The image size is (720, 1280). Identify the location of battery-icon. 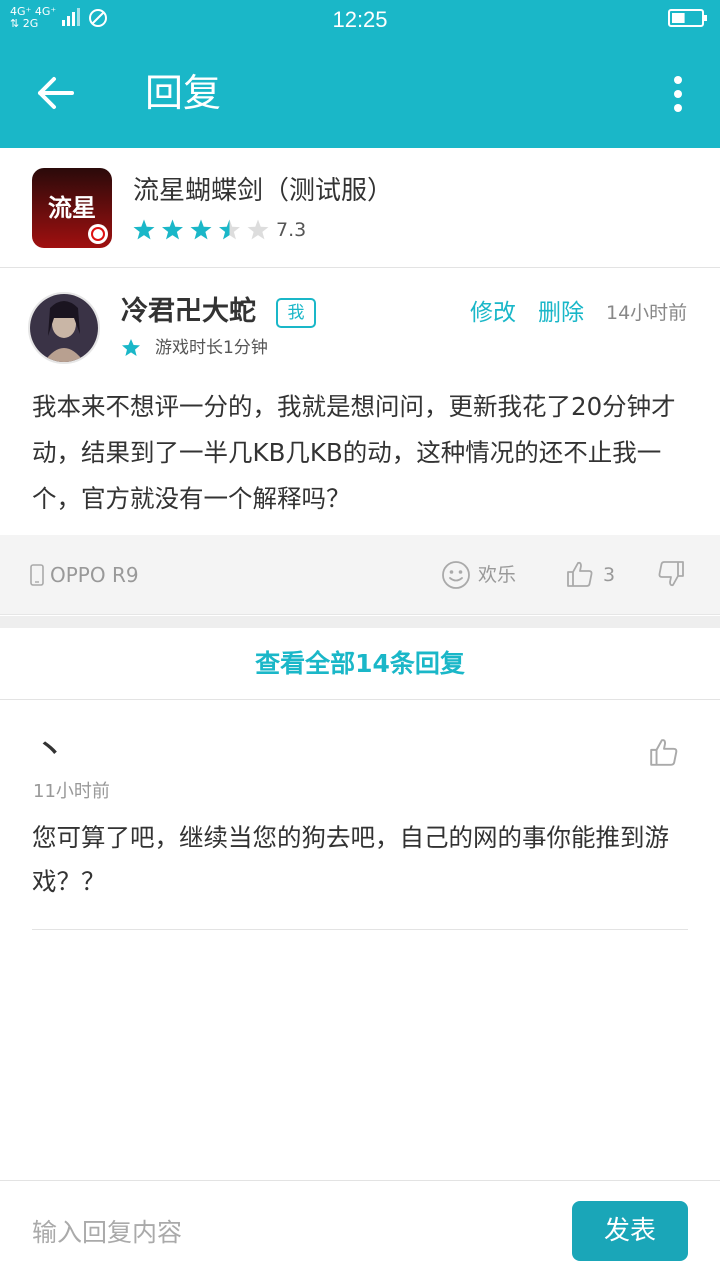
(687, 18).